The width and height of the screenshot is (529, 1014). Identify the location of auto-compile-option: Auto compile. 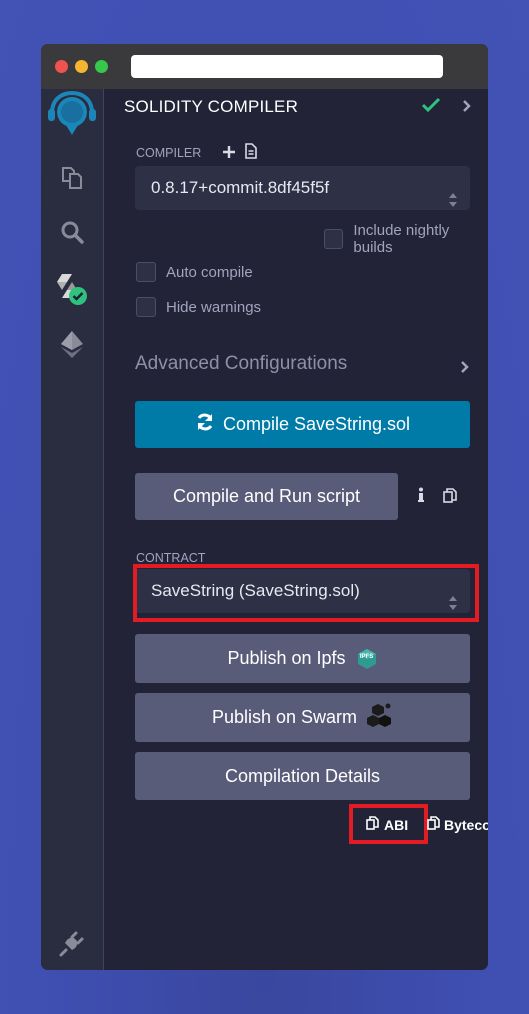
(194, 272).